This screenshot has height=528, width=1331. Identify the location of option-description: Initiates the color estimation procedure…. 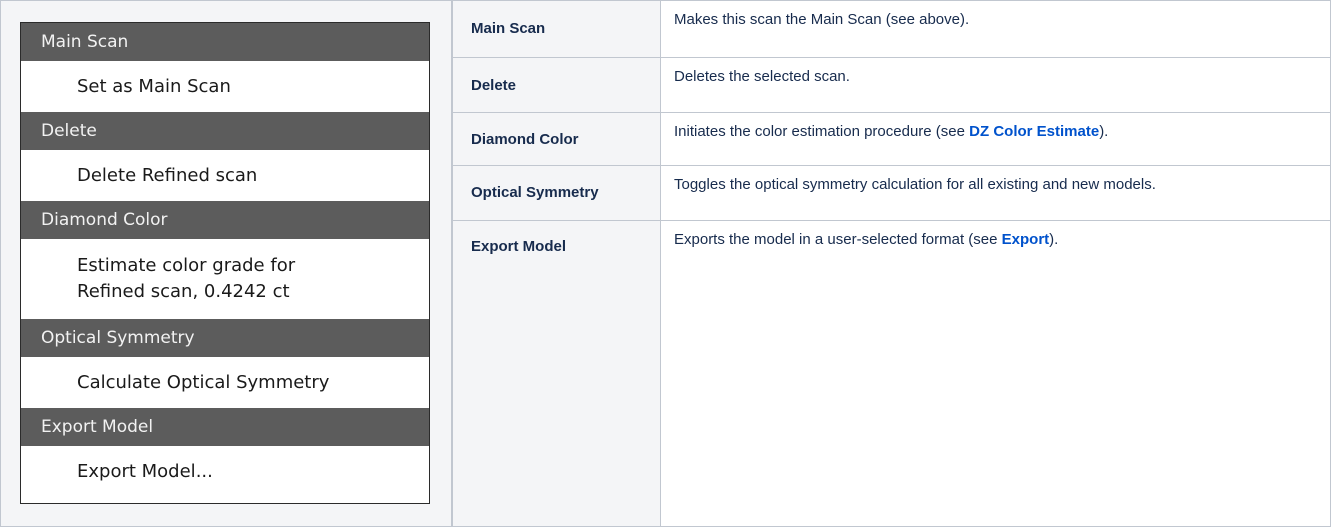
(996, 139).